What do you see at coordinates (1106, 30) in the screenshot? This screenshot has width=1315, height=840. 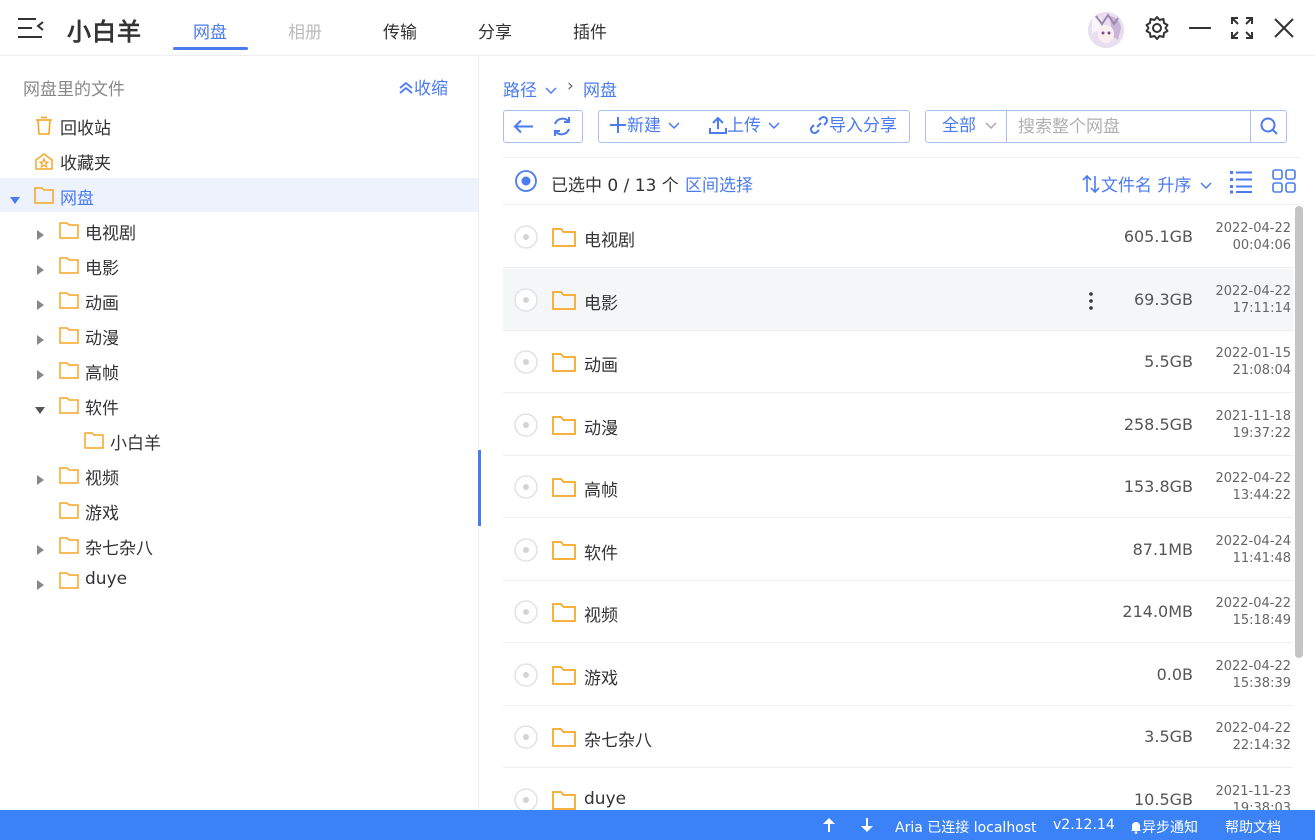 I see `avatar` at bounding box center [1106, 30].